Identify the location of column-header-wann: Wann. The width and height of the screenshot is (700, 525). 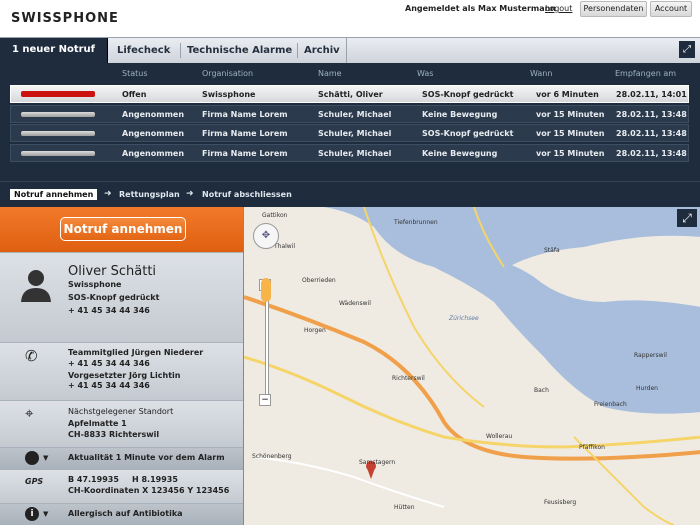
(541, 73).